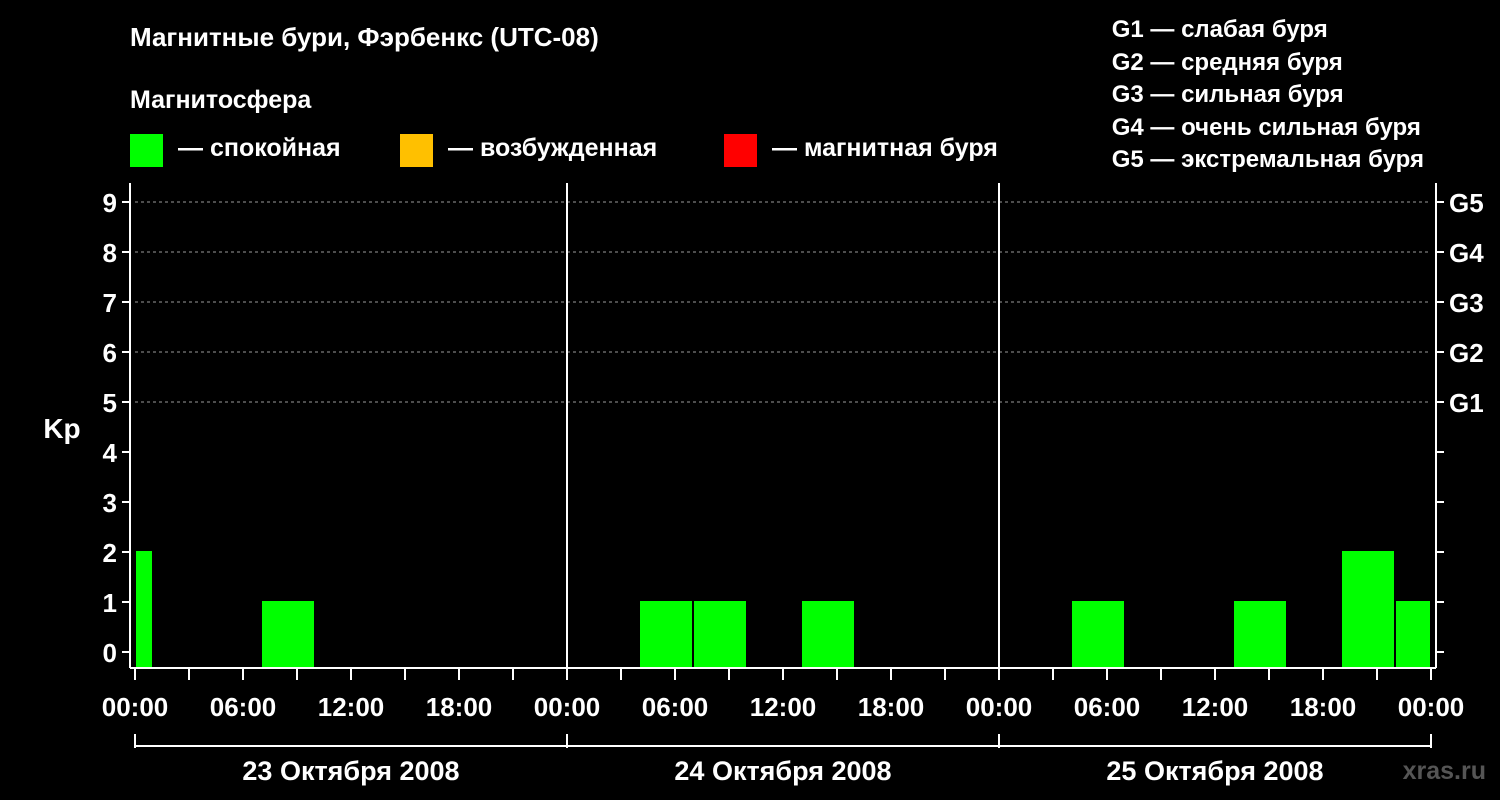 The height and width of the screenshot is (800, 1500). What do you see at coordinates (1466, 403) in the screenshot?
I see `g-tick-label: G1` at bounding box center [1466, 403].